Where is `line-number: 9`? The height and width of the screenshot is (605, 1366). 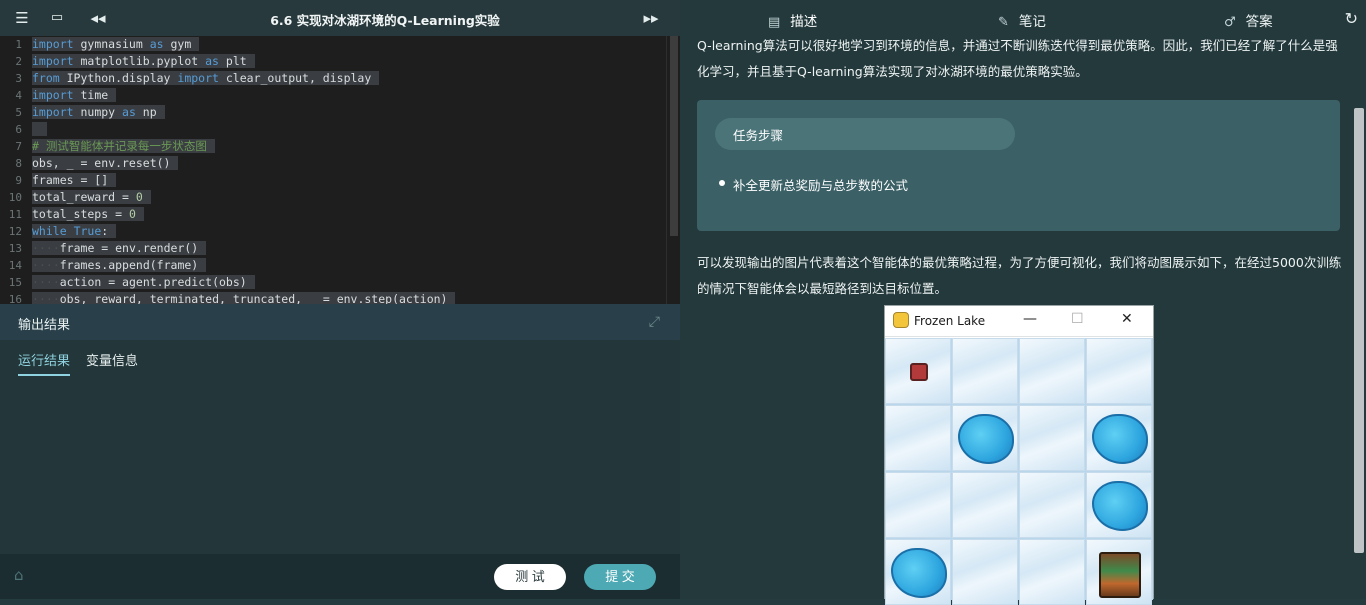
line-number: 9 is located at coordinates (18, 180).